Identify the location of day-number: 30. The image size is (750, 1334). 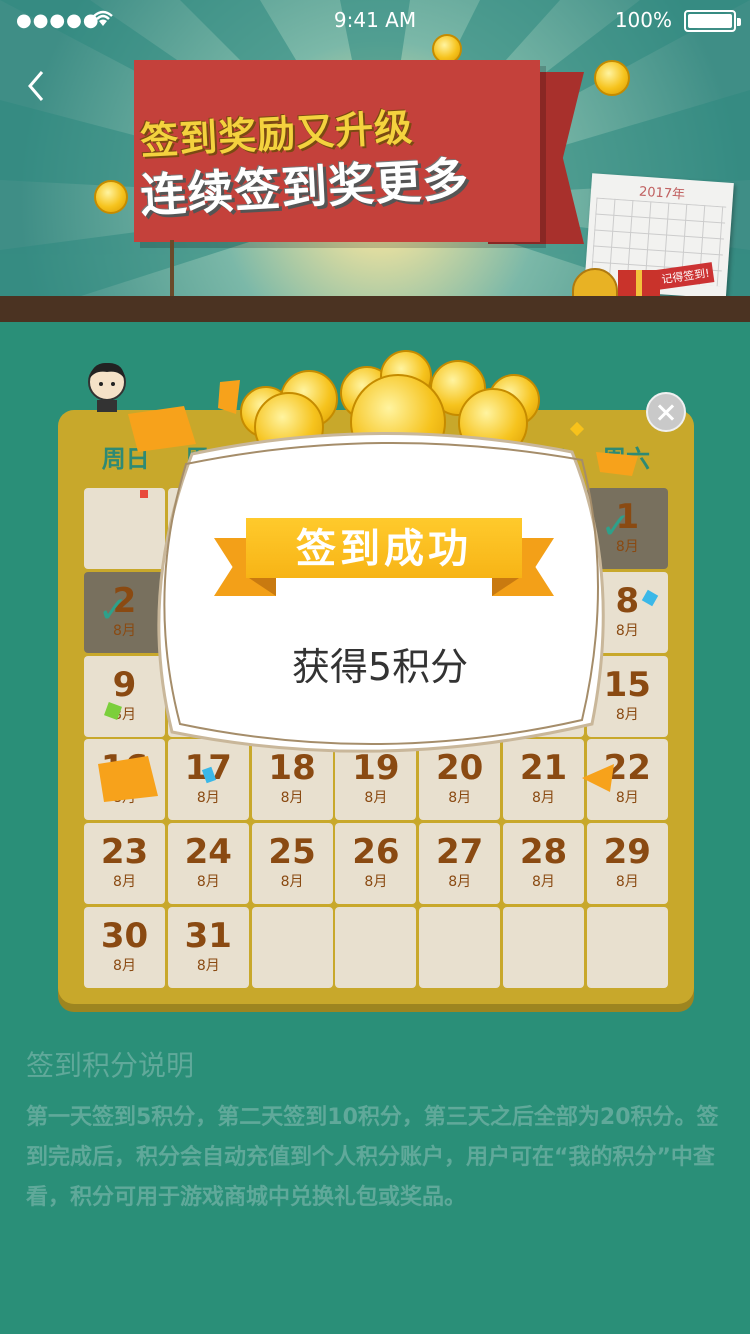
(124, 935).